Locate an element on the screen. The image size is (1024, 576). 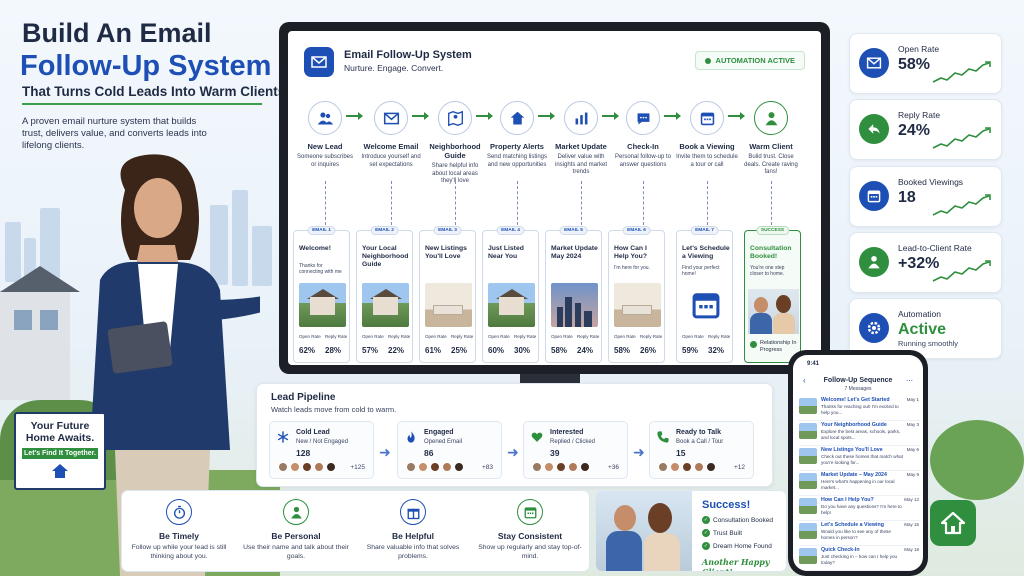
metric-card: Lead-to-Client Rate +32% is located at coordinates (925, 262).